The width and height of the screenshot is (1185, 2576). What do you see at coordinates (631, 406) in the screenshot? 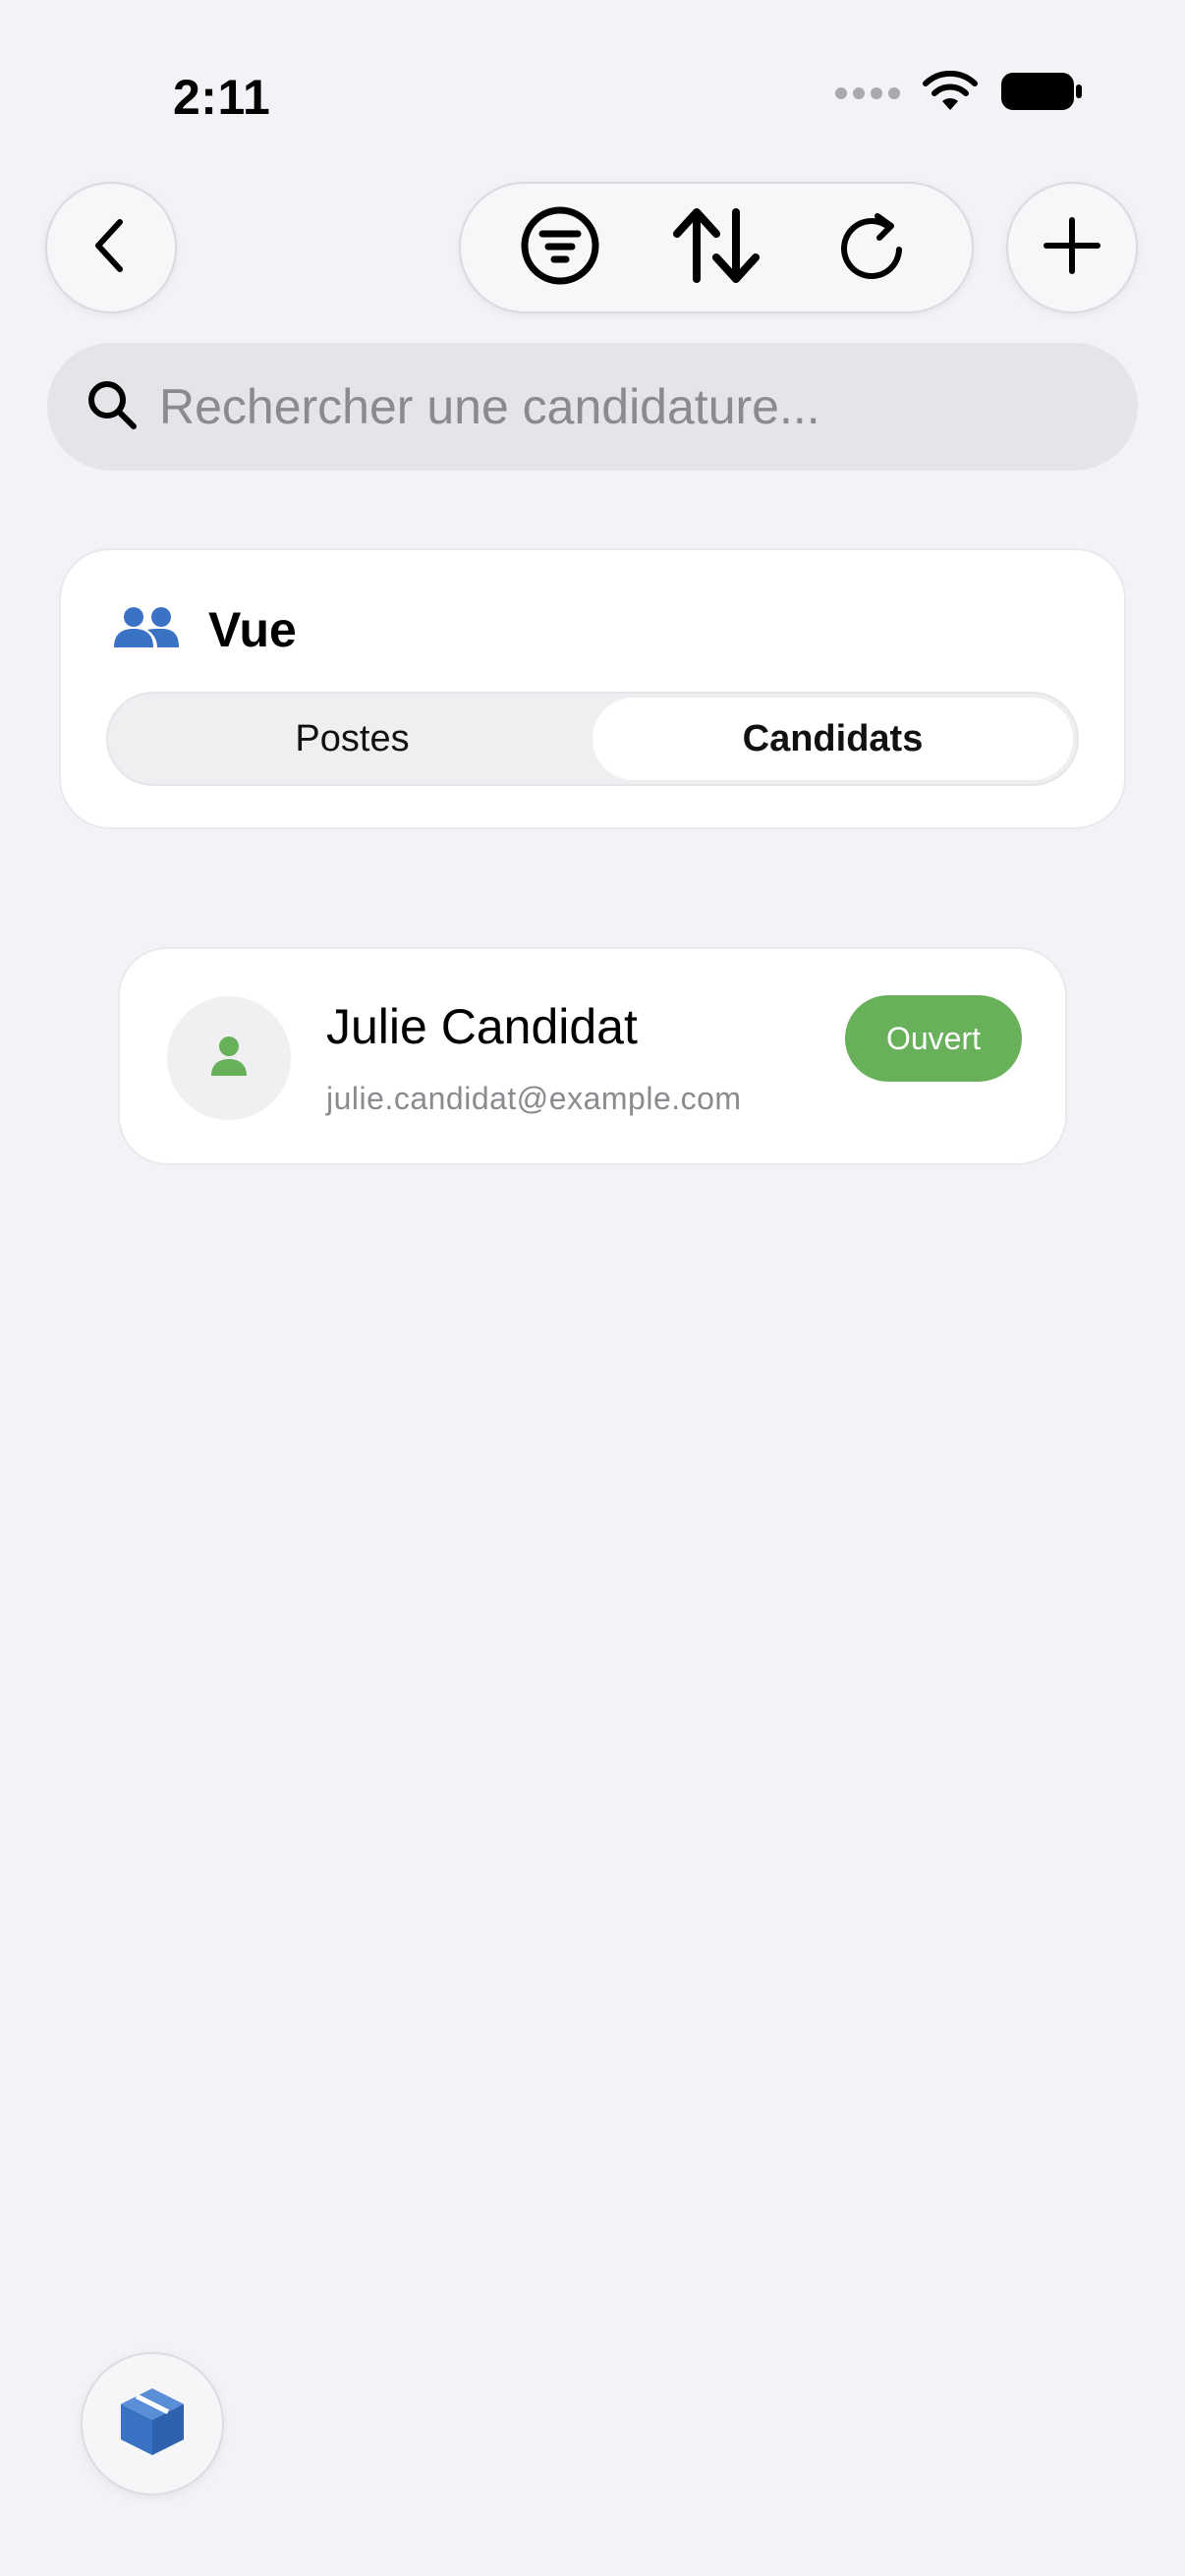
I see `search-input` at bounding box center [631, 406].